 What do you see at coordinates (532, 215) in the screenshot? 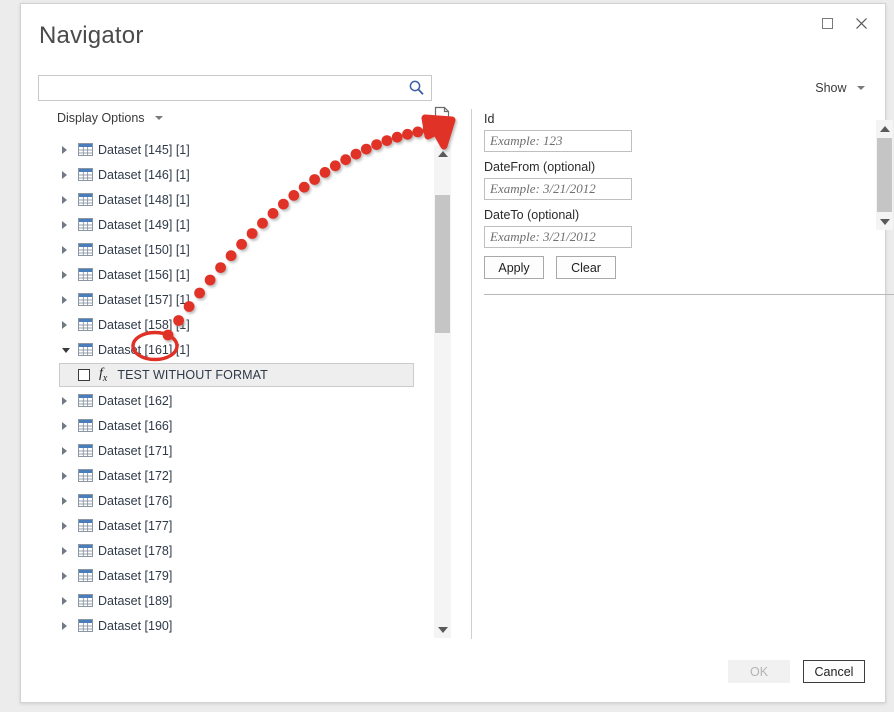
I see `field-label: DateTo (optional)` at bounding box center [532, 215].